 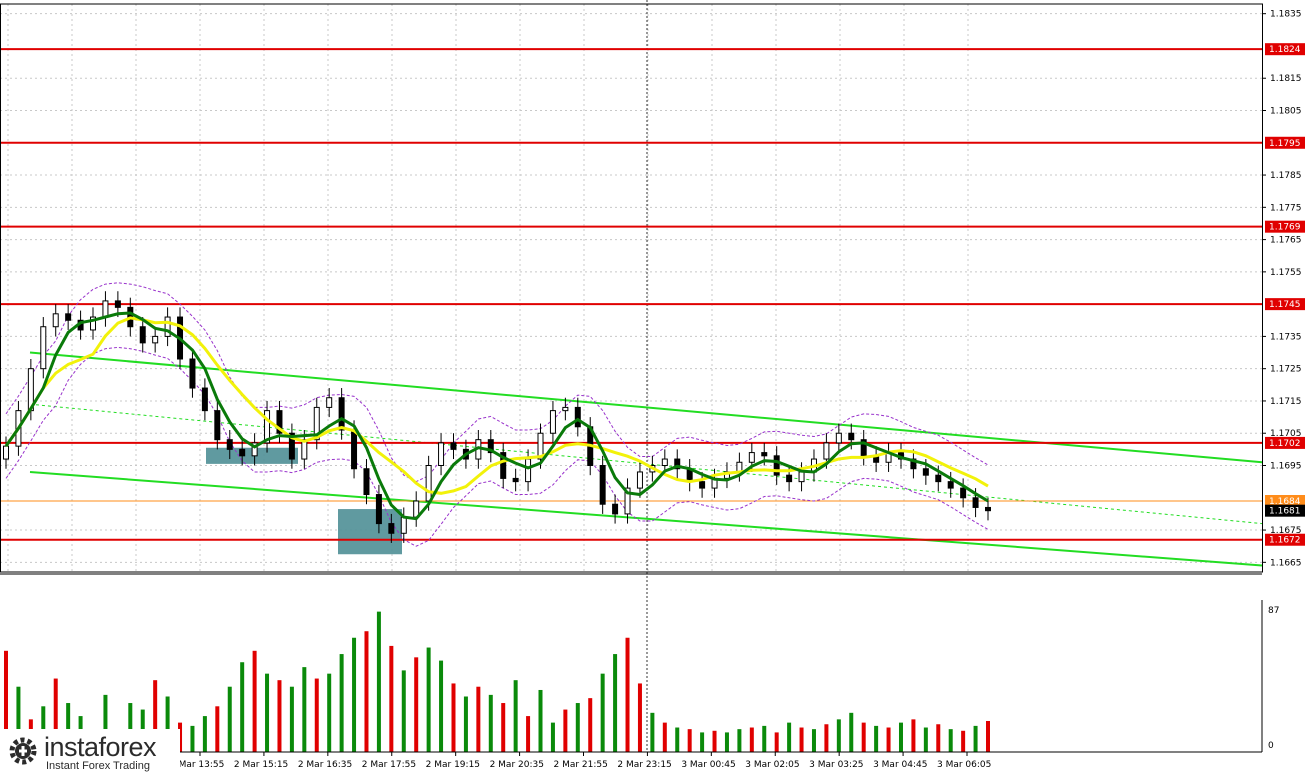 What do you see at coordinates (517, 765) in the screenshot?
I see `time-tick-label: 2 Mar 20:35` at bounding box center [517, 765].